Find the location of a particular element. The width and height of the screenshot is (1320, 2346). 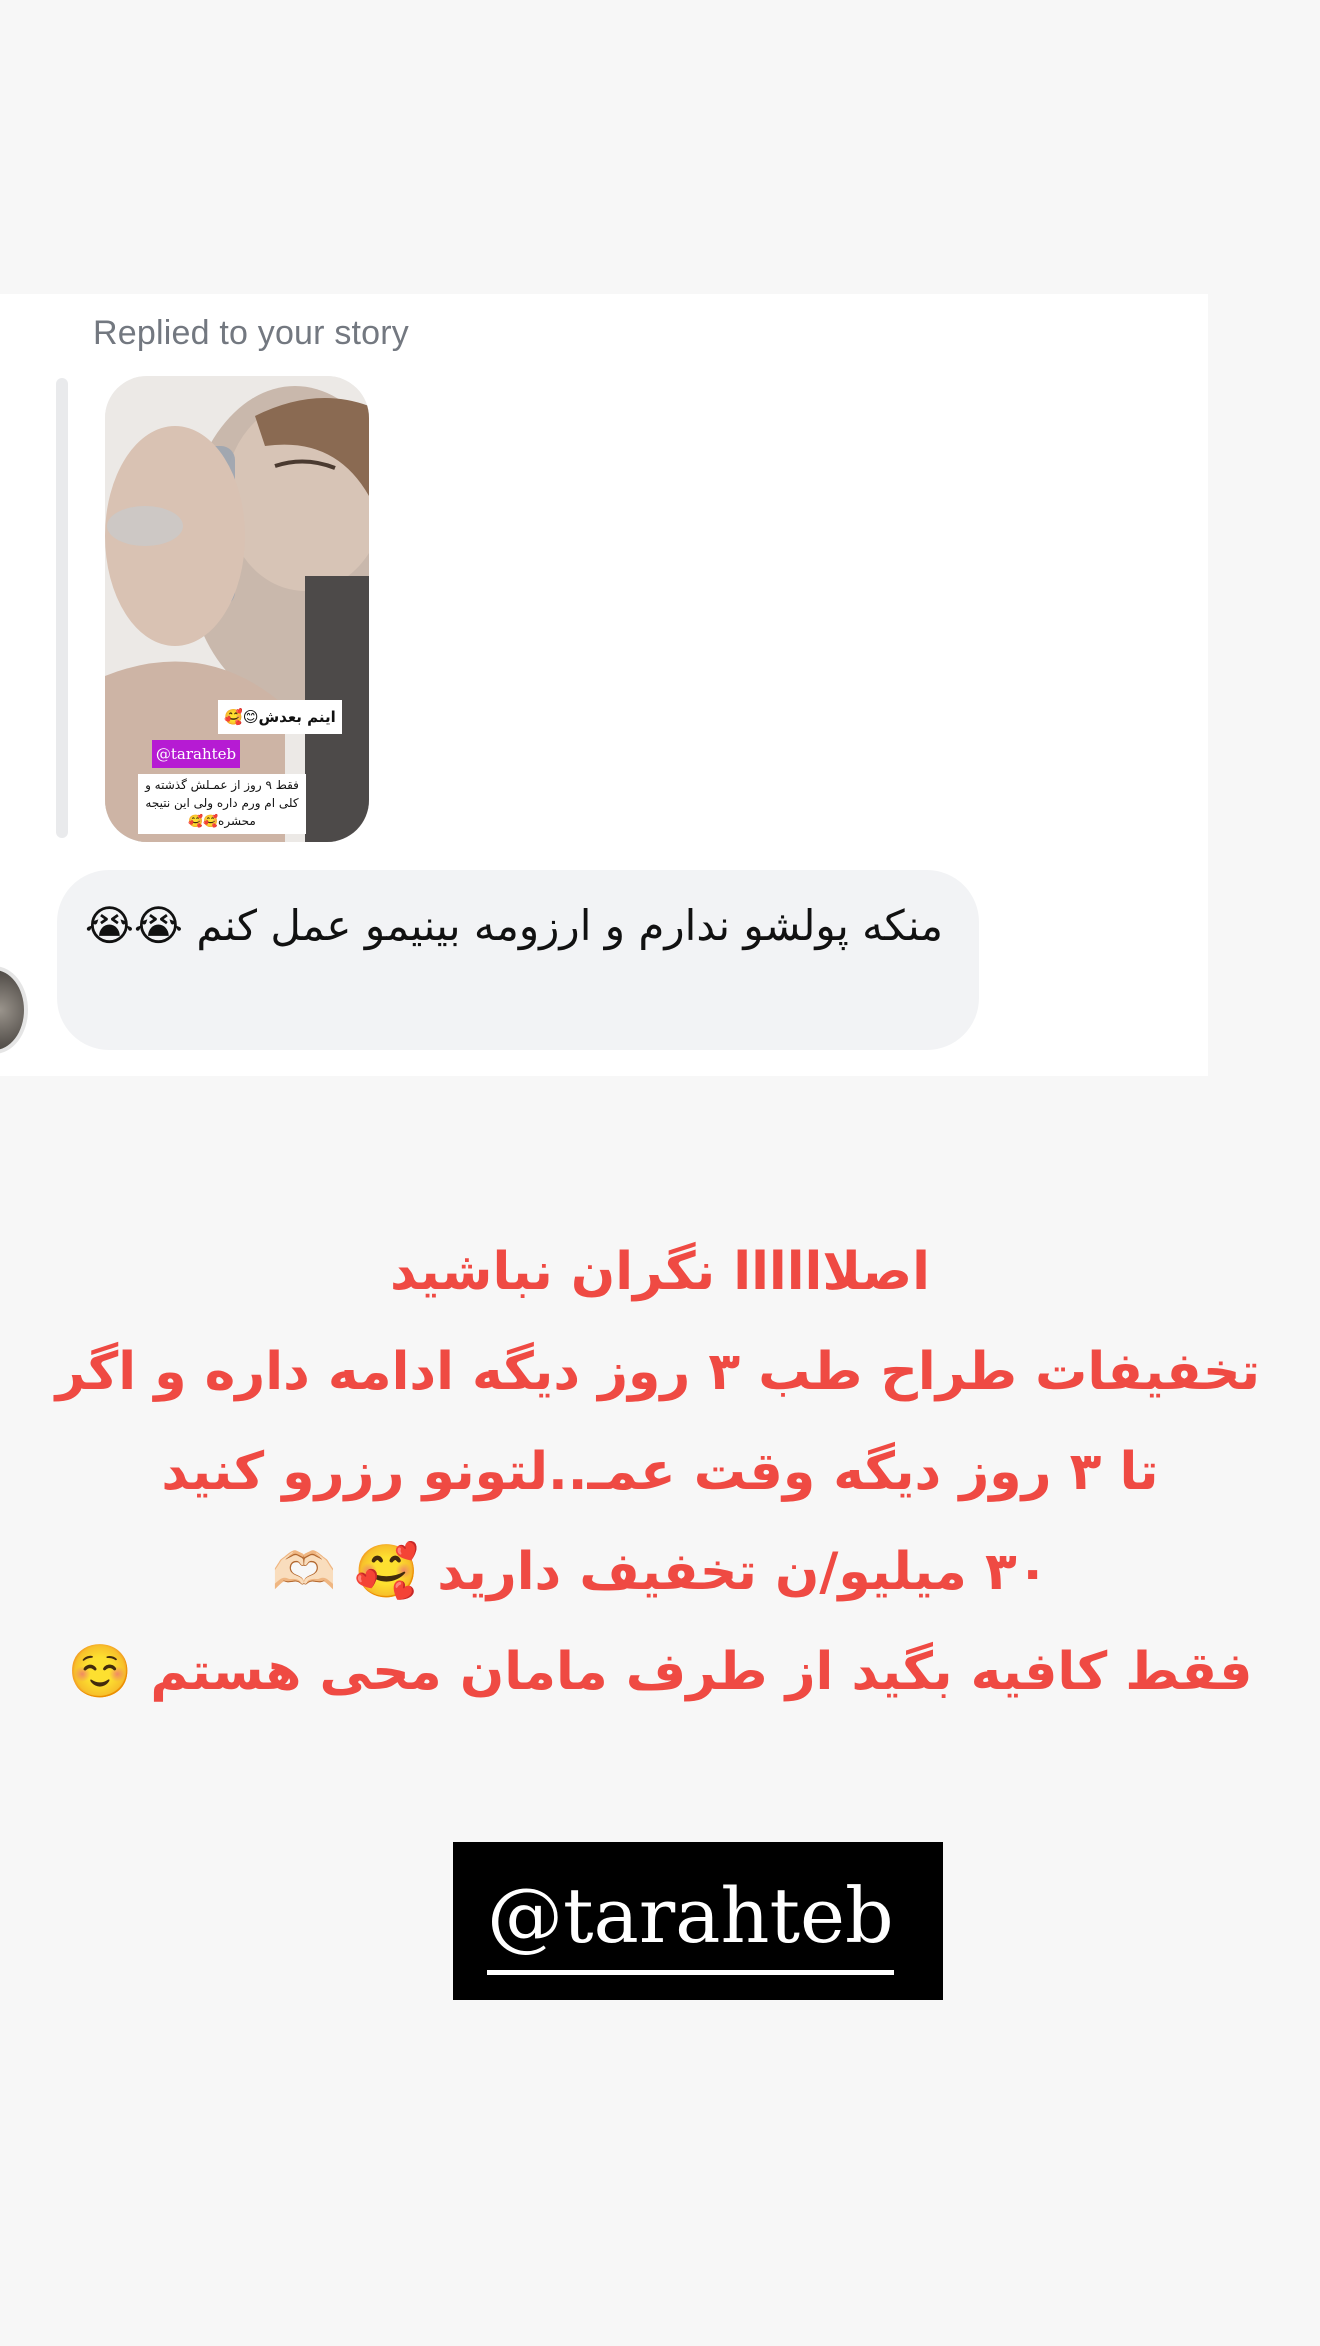

mention-underline is located at coordinates (690, 1972).